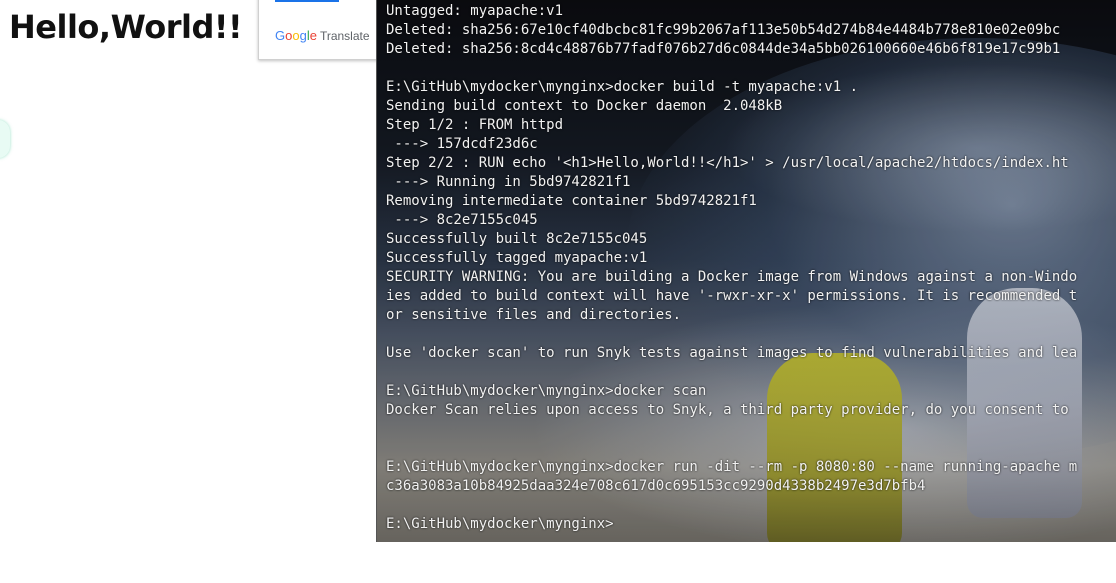  What do you see at coordinates (475, 125) in the screenshot?
I see `terminal-line: Step 1/2 : FROM httpd` at bounding box center [475, 125].